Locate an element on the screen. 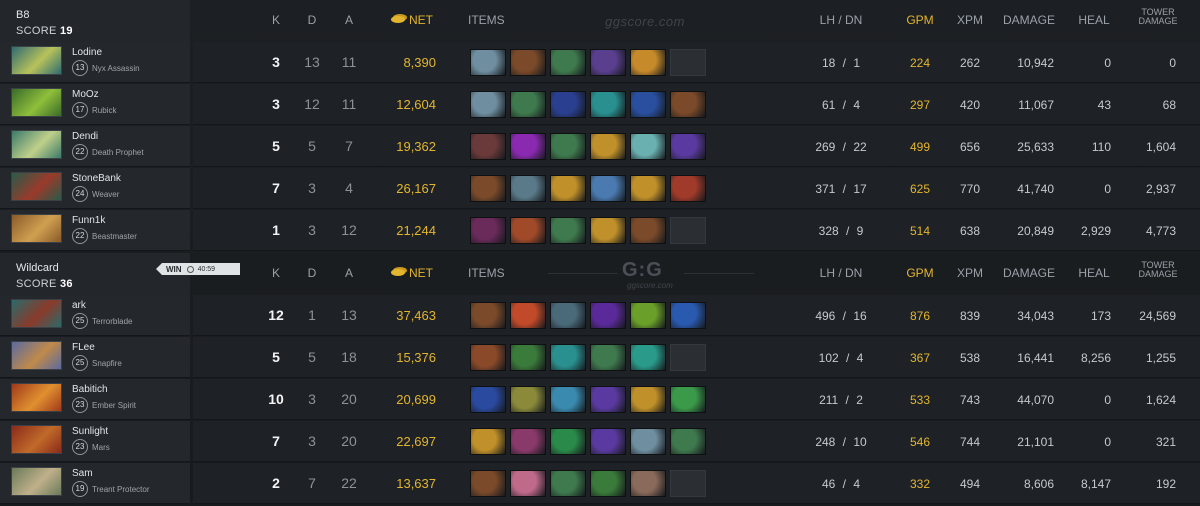 This screenshot has width=1200, height=506. player-name: Dendi is located at coordinates (85, 136).